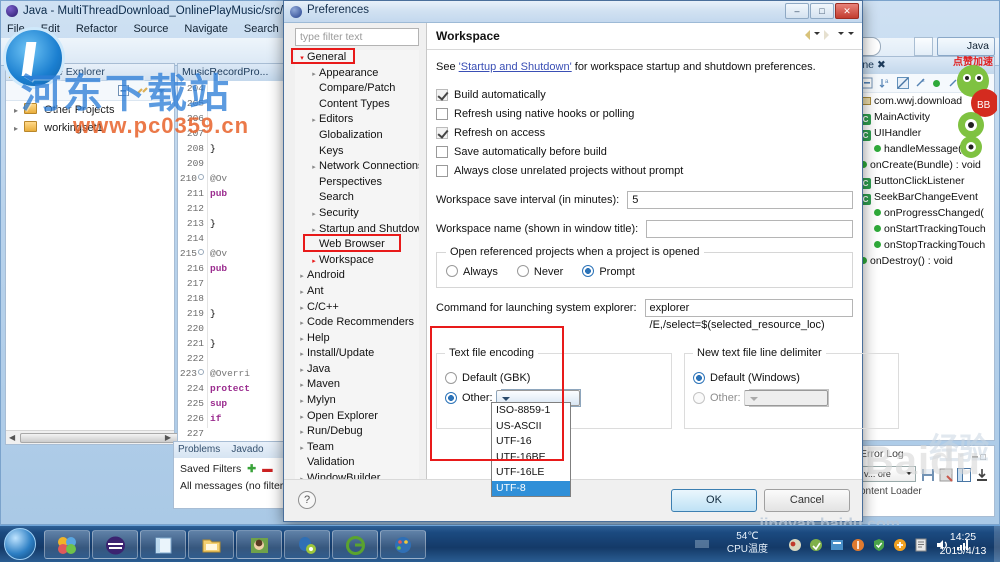 The image size is (1000, 562). What do you see at coordinates (261, 29) in the screenshot?
I see `menu-search: Search` at bounding box center [261, 29].